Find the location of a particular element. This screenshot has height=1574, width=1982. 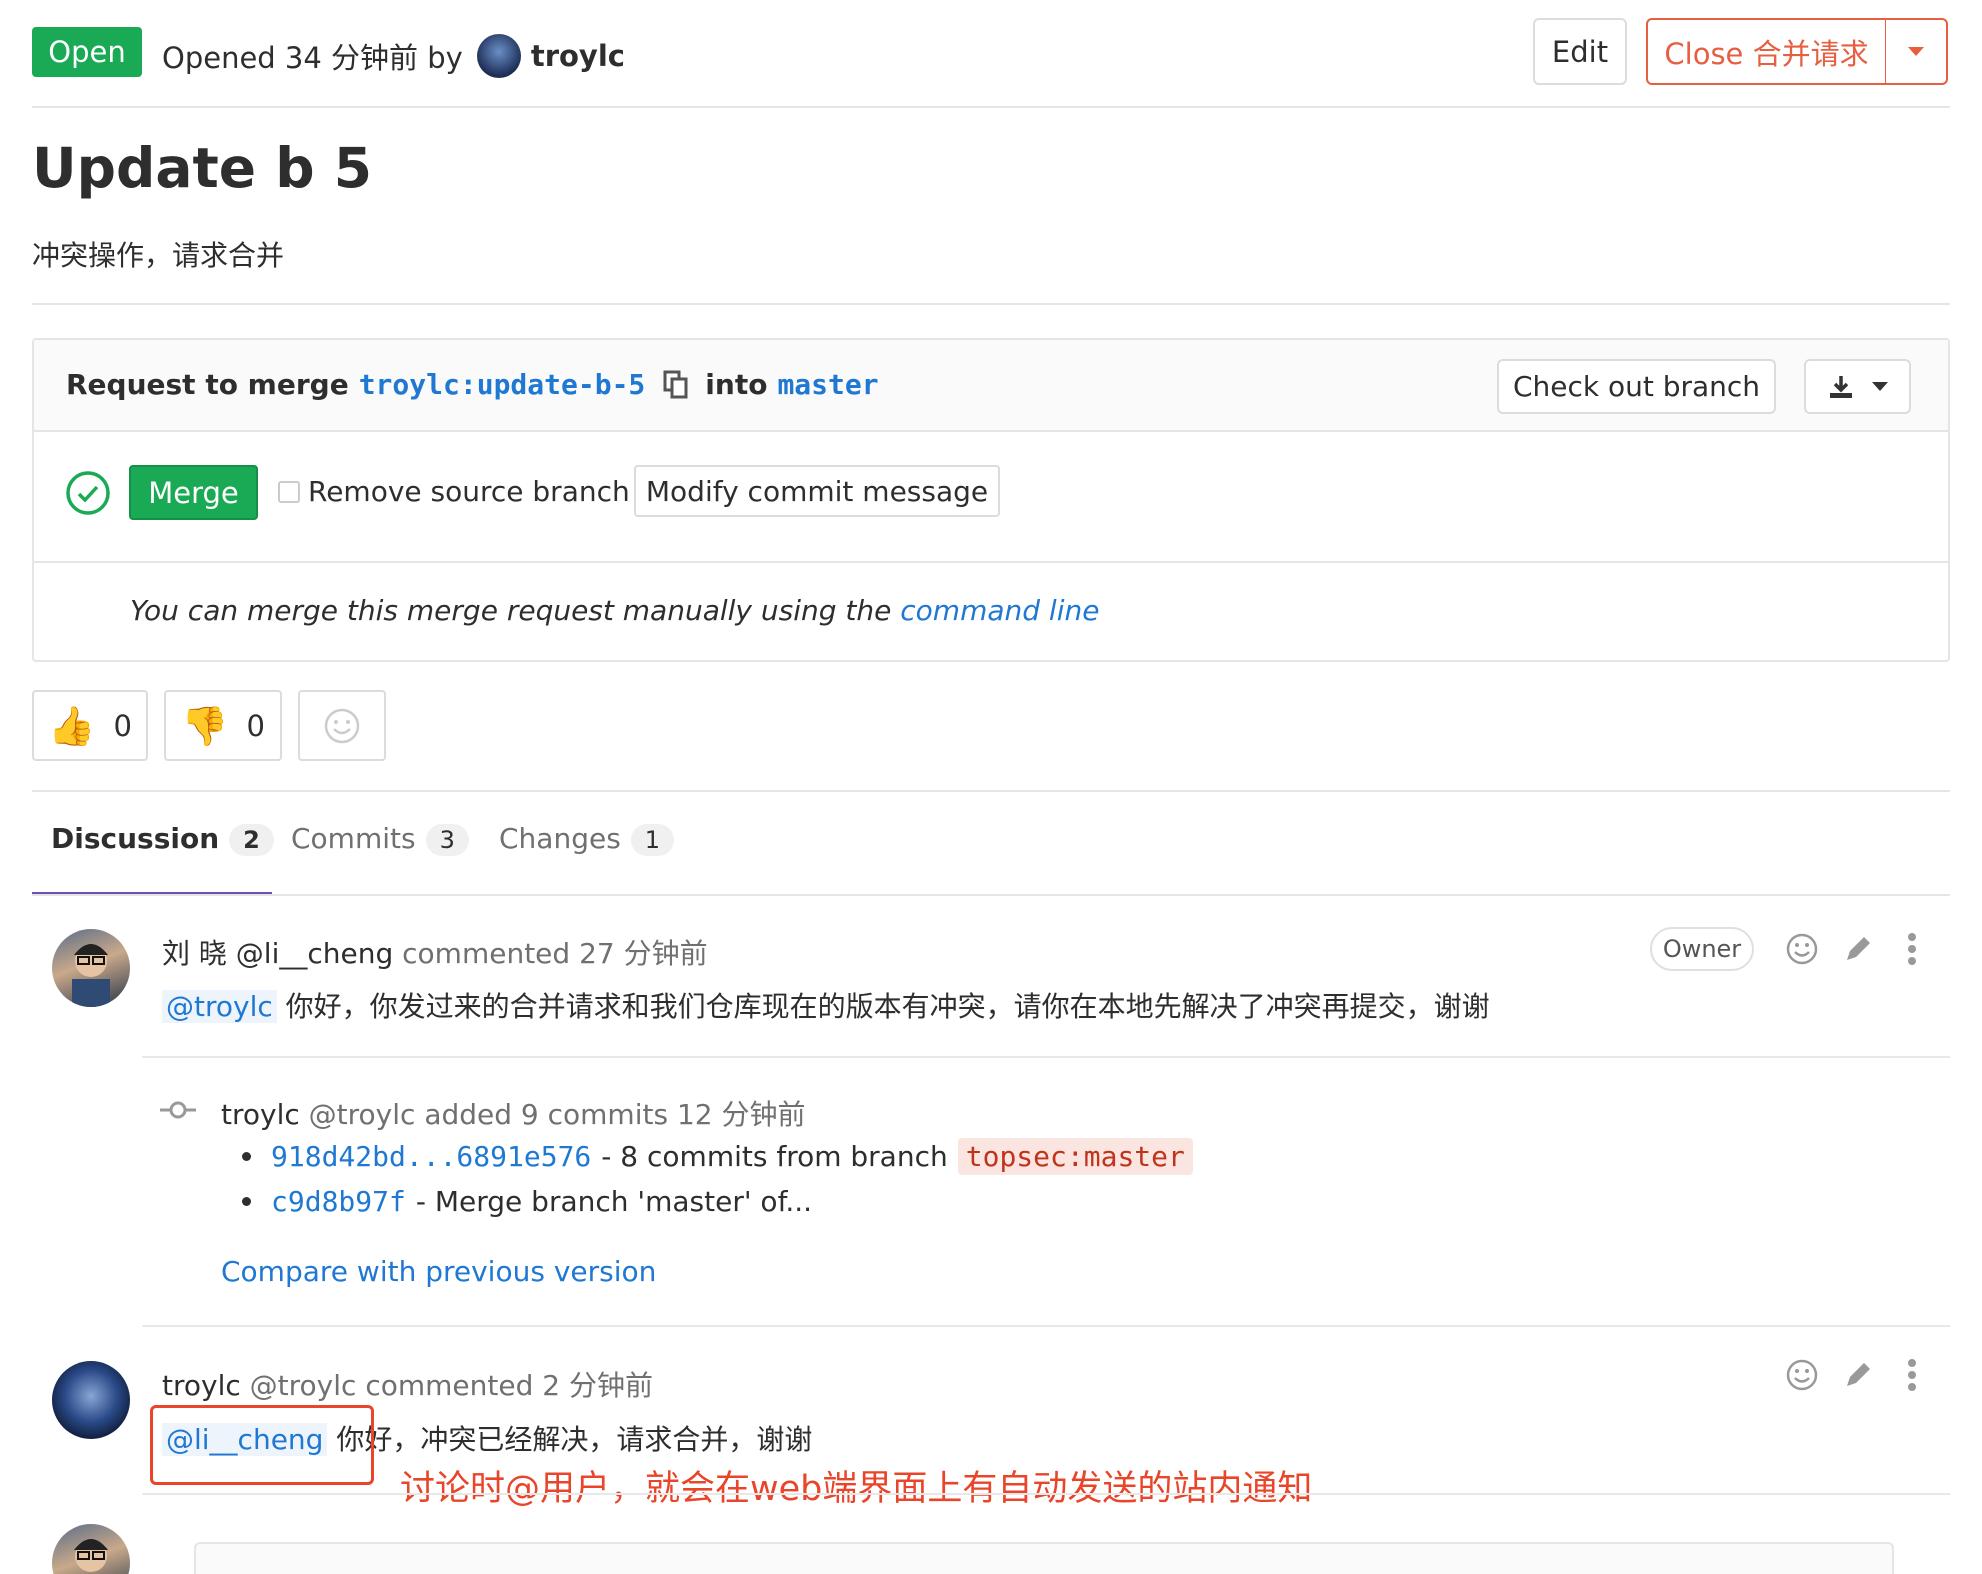

current-user-avatar is located at coordinates (91, 1549).